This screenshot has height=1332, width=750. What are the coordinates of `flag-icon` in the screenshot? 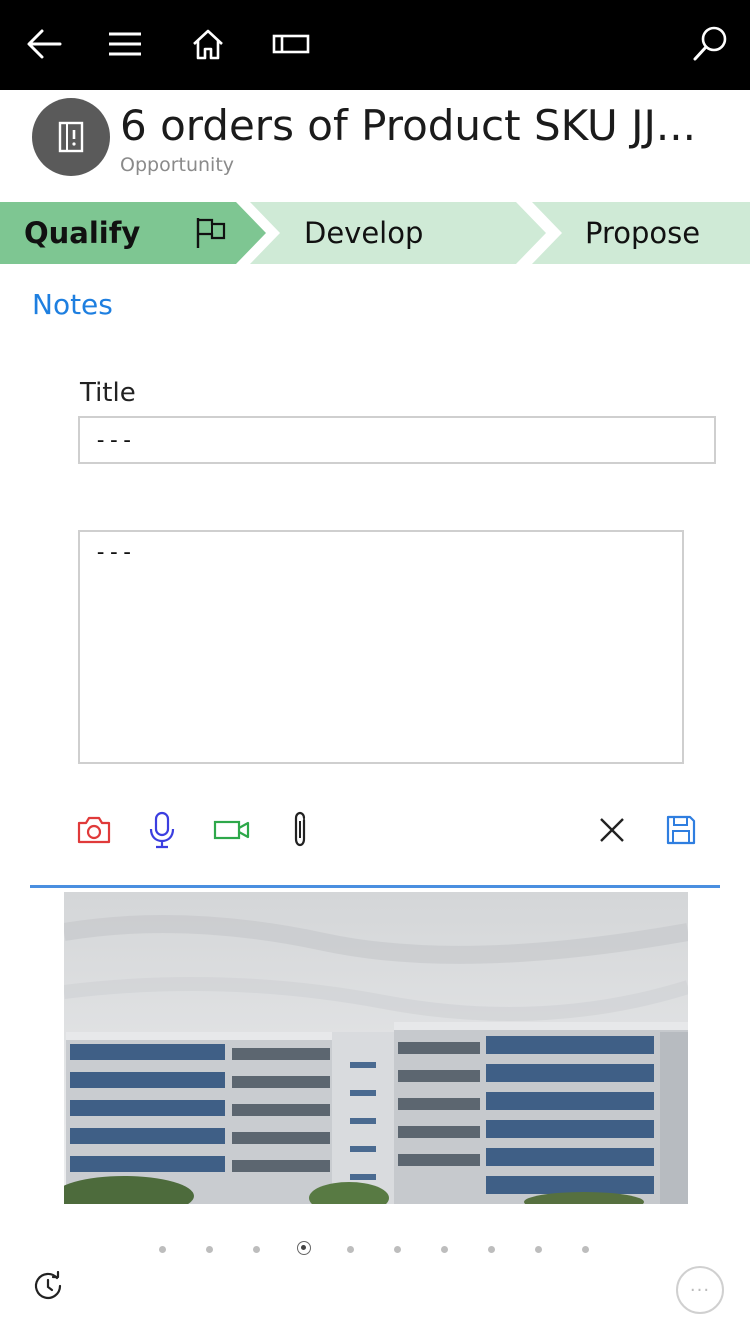 It's located at (211, 233).